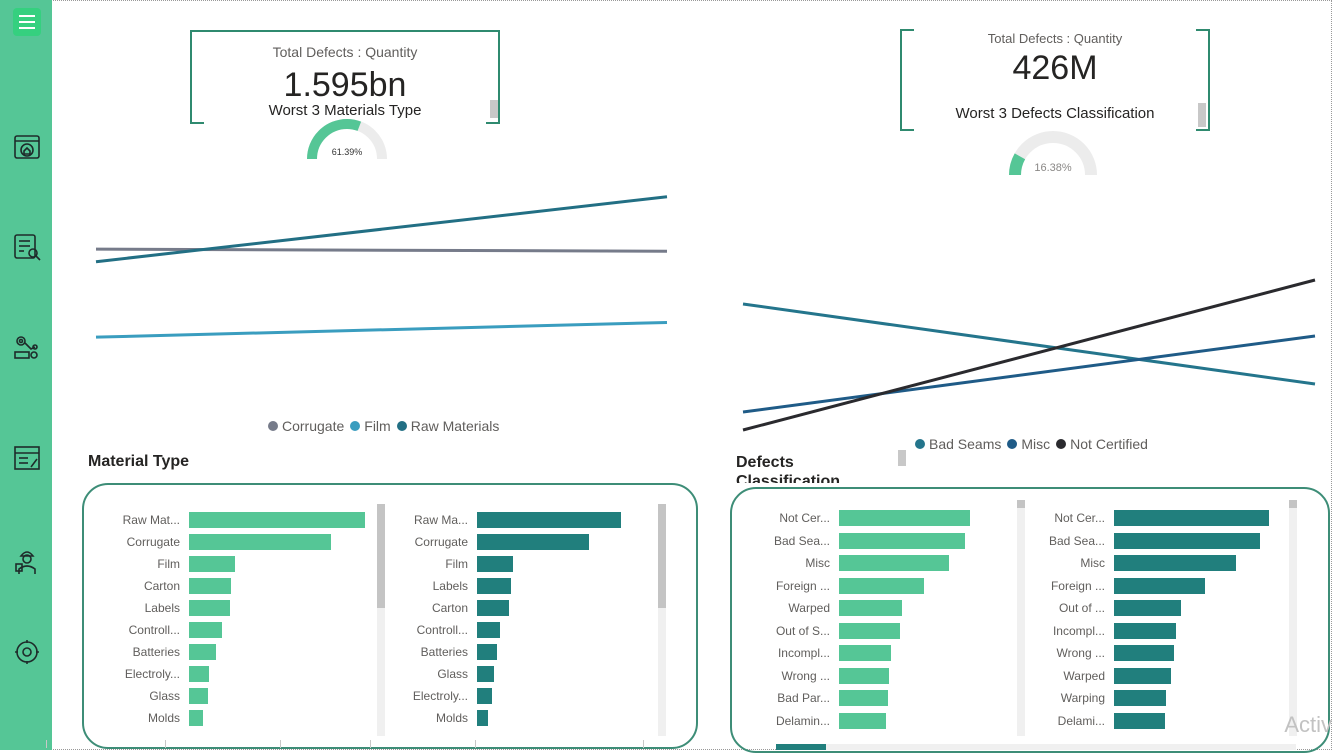  What do you see at coordinates (456, 564) in the screenshot?
I see `bar-label: Film` at bounding box center [456, 564].